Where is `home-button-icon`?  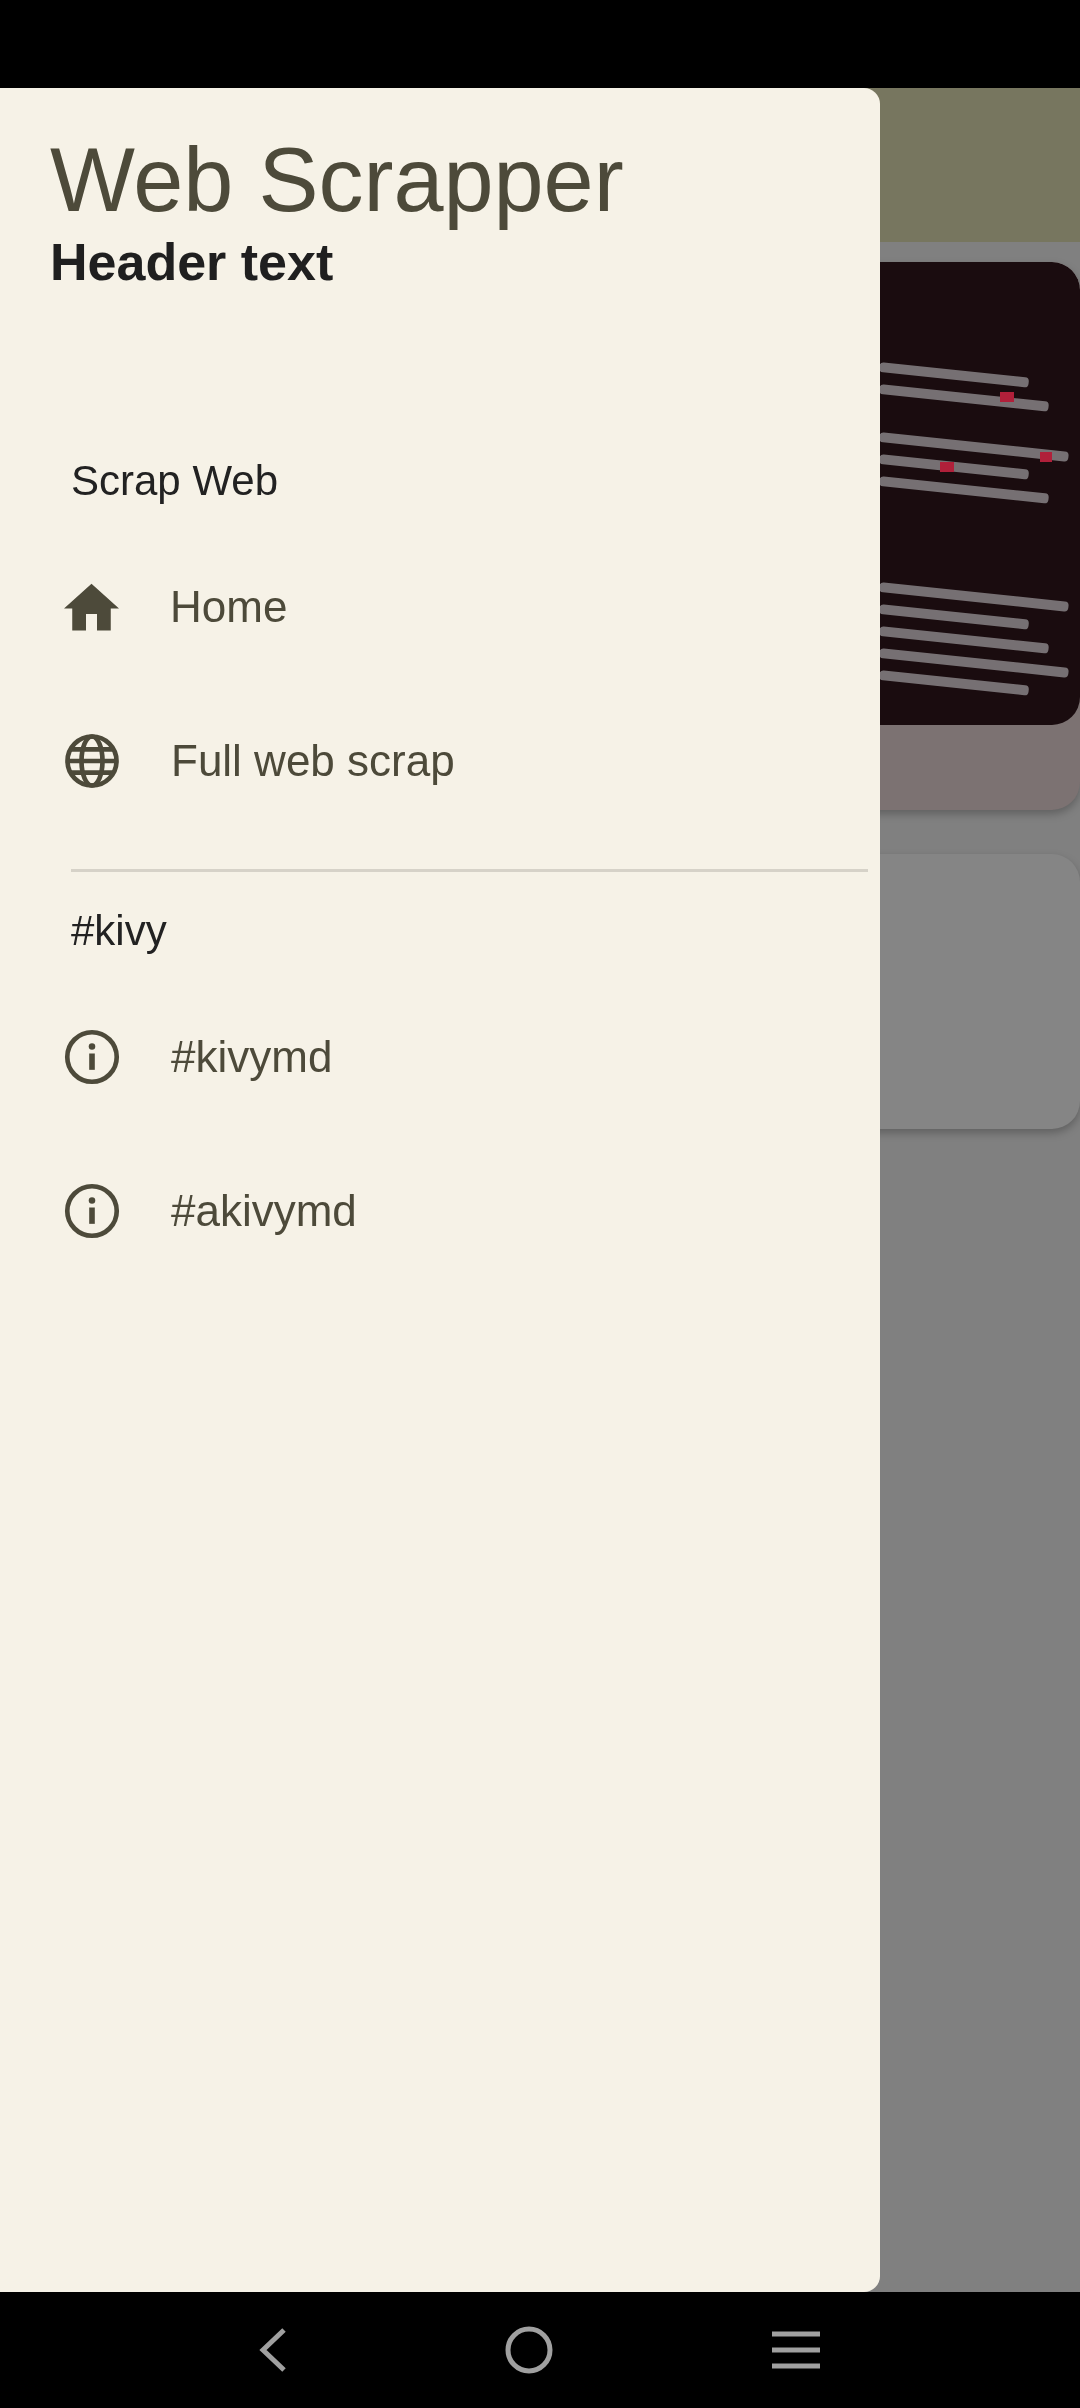 home-button-icon is located at coordinates (529, 2350).